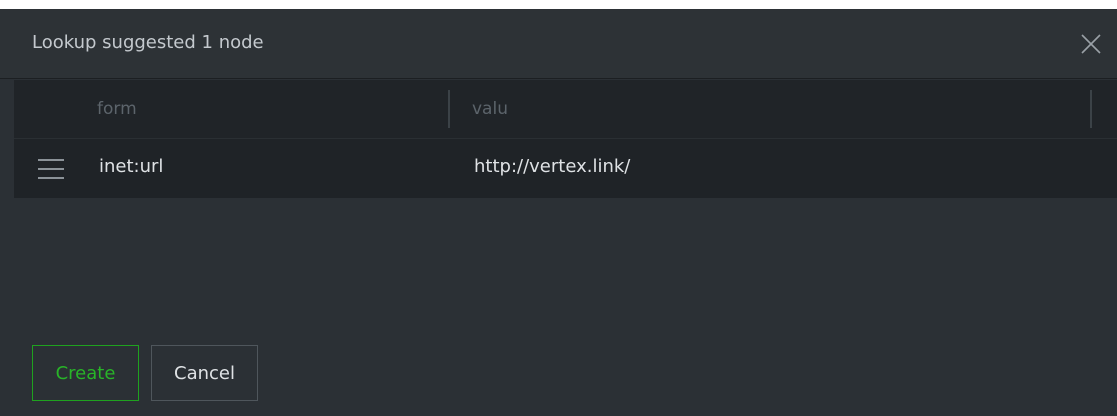  What do you see at coordinates (148, 42) in the screenshot?
I see `dialog-title: Lookup suggested 1 node` at bounding box center [148, 42].